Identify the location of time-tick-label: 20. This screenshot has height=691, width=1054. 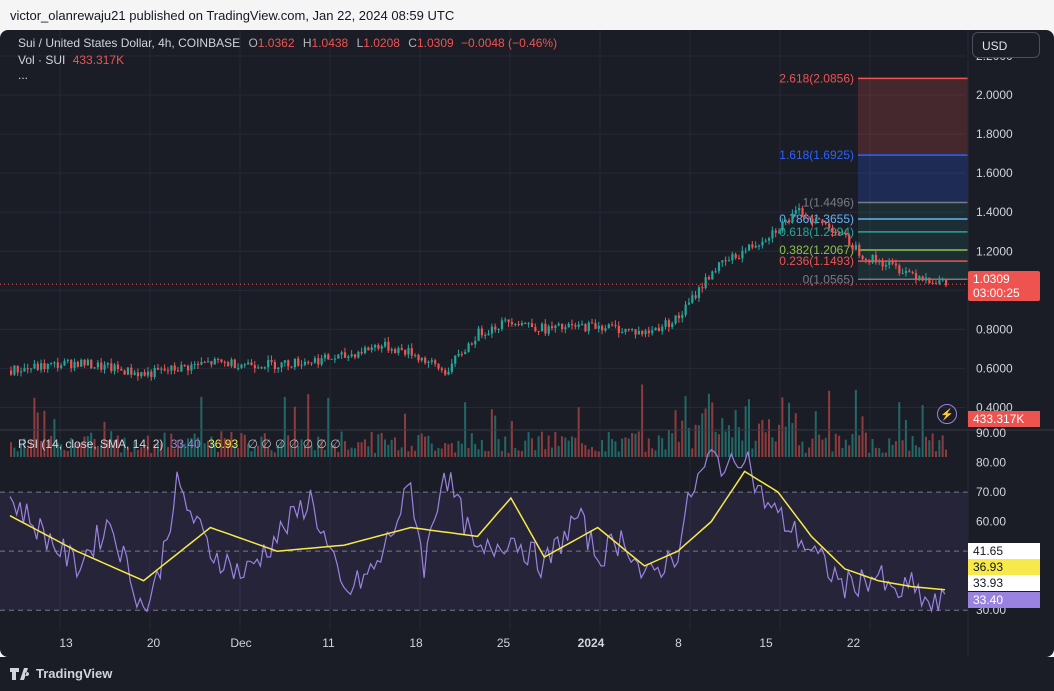
(154, 643).